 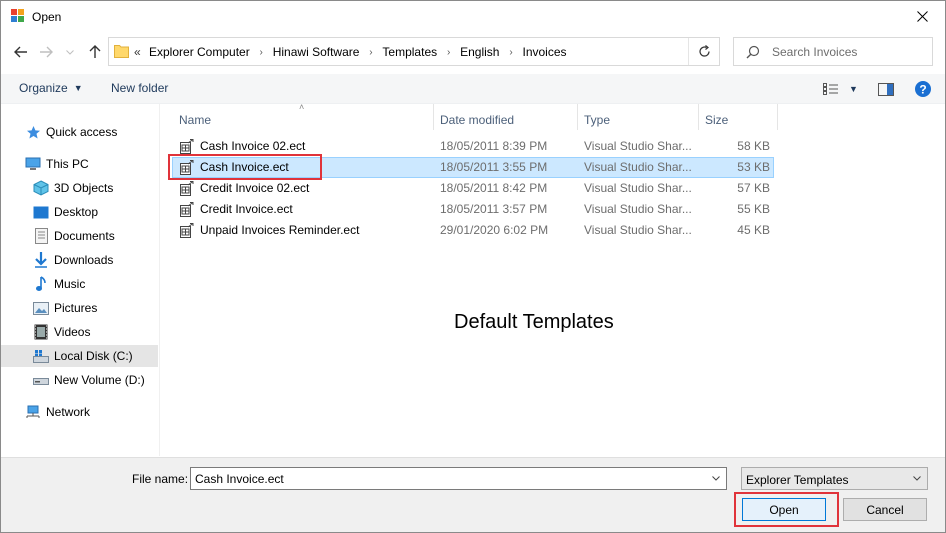 I want to click on column-header-name: Name, so click(x=195, y=120).